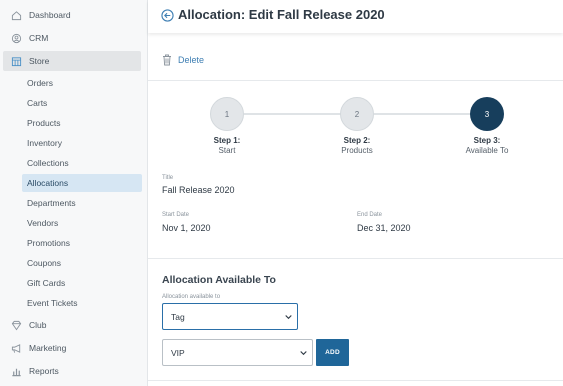 The image size is (563, 386). I want to click on start-date-label: Start Date, so click(176, 215).